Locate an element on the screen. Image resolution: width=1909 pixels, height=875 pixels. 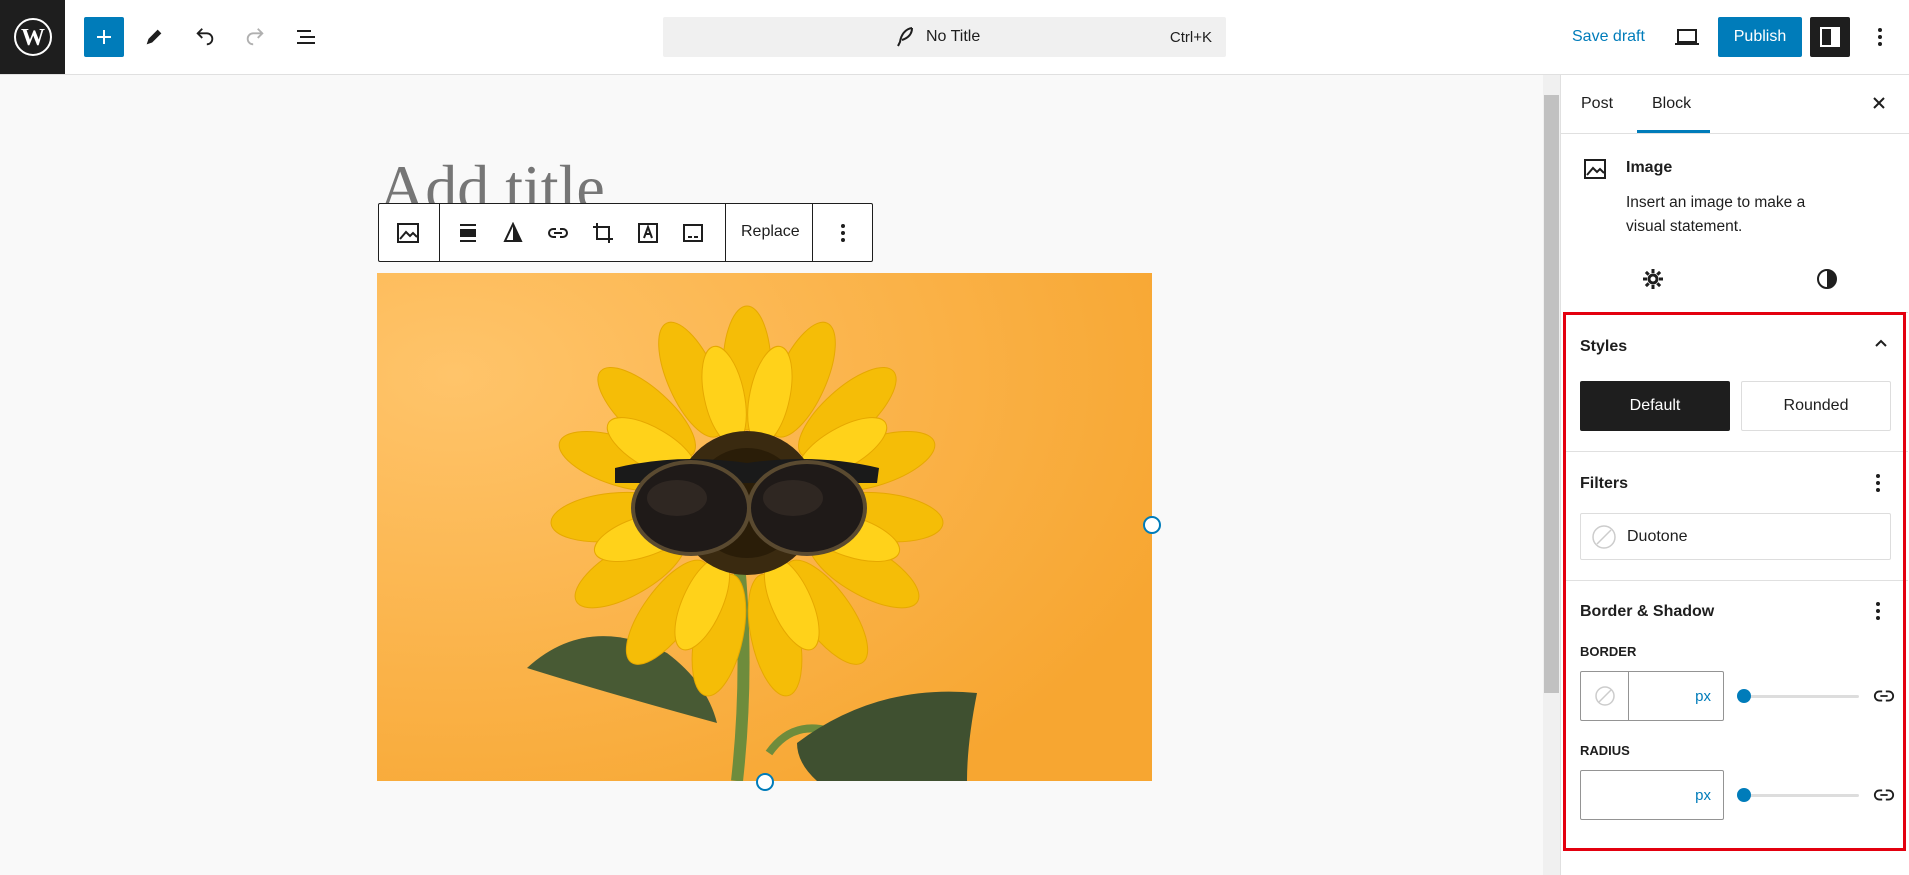
command-bar: No Title Ctrl+K is located at coordinates (944, 37).